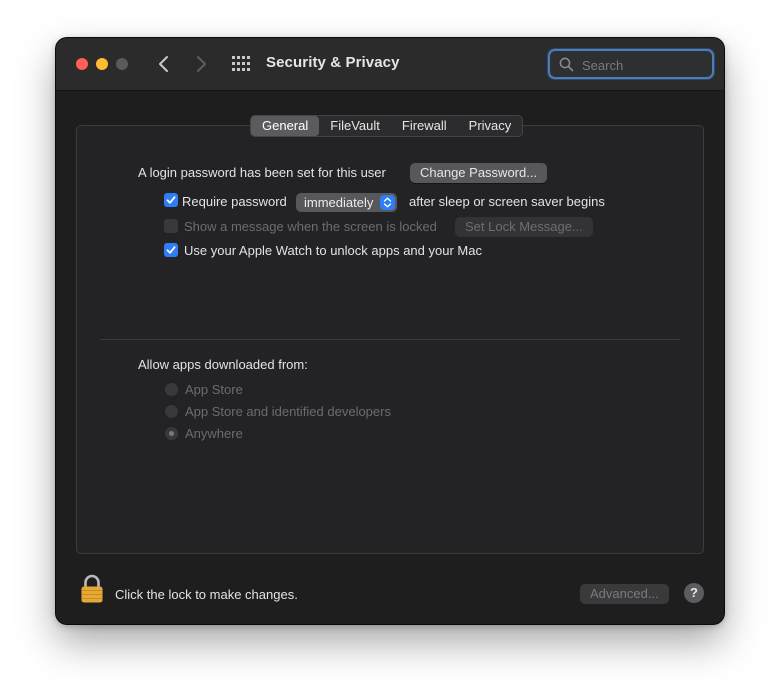  Describe the element at coordinates (355, 126) in the screenshot. I see `tab-filevault: FileVault` at that location.